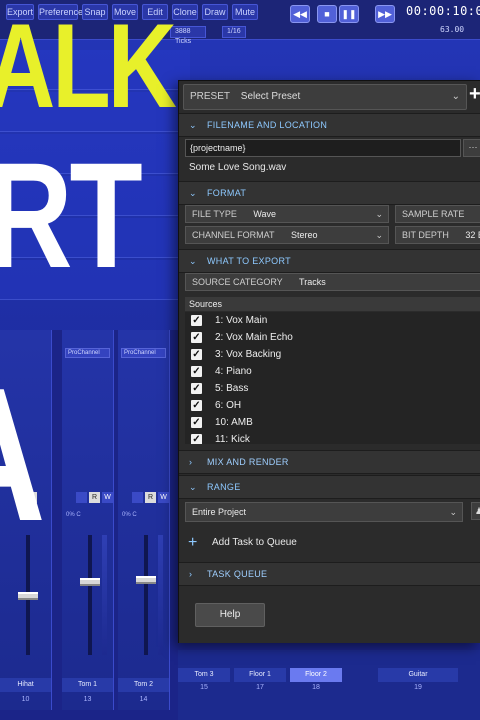 The image size is (480, 720). What do you see at coordinates (332, 405) in the screenshot?
I see `source-item: ✓ 6: OH` at bounding box center [332, 405].